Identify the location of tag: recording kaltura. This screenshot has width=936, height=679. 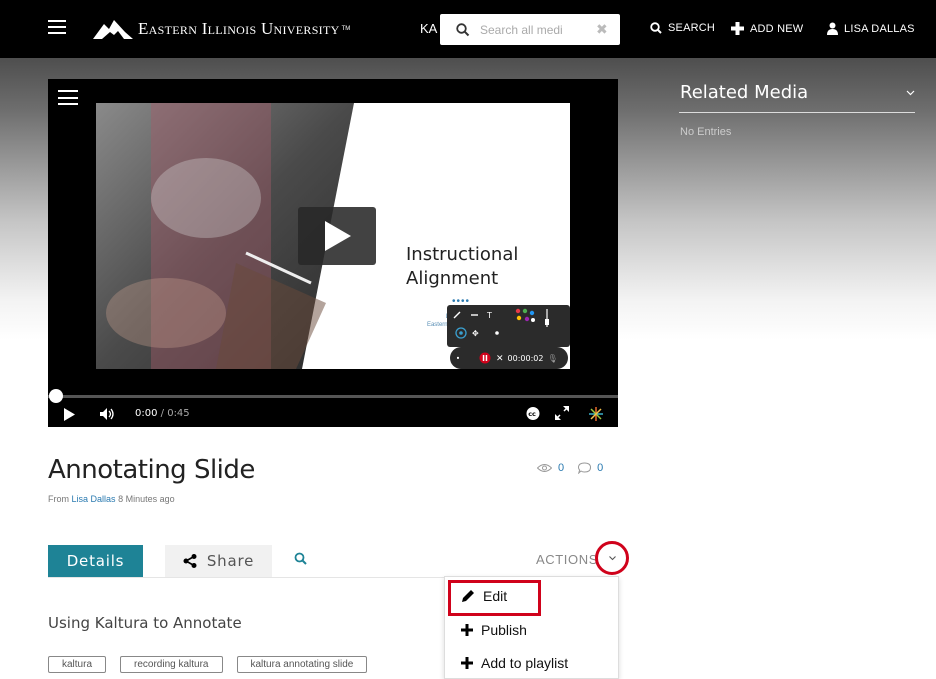
(171, 664).